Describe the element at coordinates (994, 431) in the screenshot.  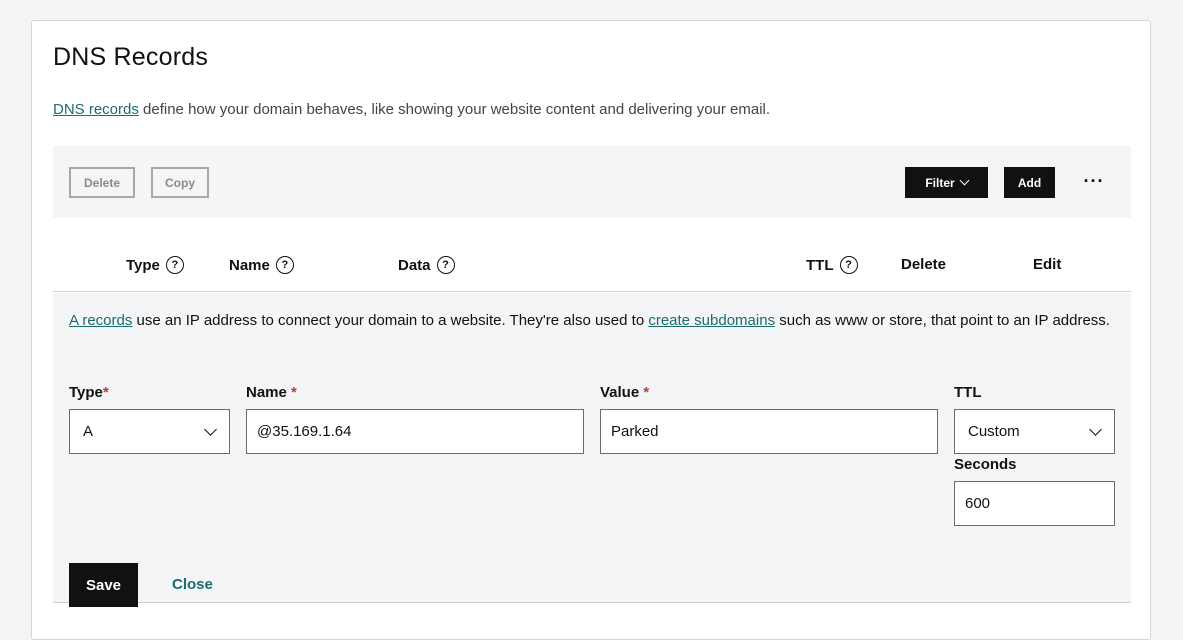
I see `ttl-select-value: Custom` at that location.